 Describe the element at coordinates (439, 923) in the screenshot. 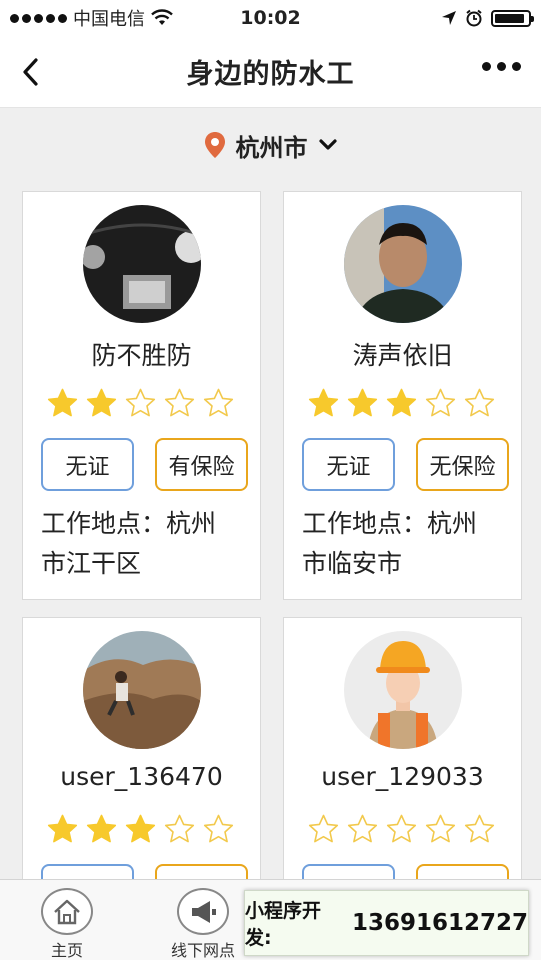

I see `promo-phone: 13691612727` at that location.